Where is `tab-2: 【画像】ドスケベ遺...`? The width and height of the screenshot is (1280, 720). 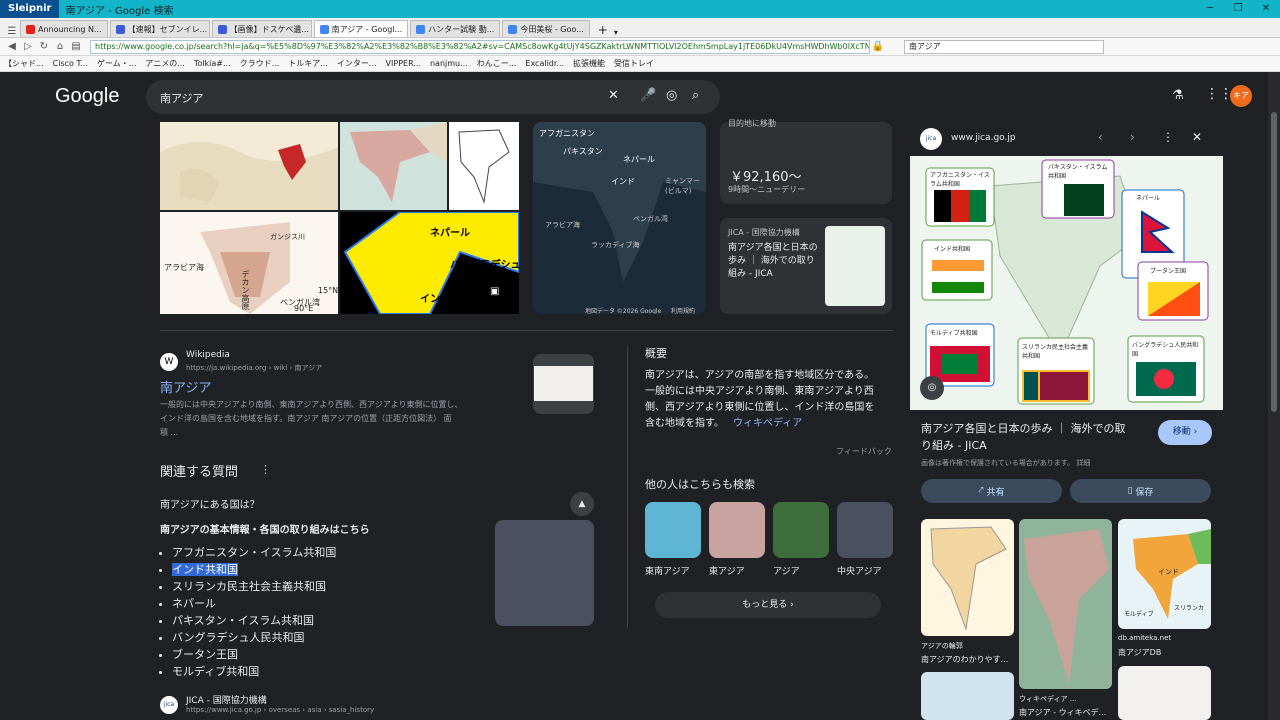
tab-2: 【画像】ドスケベ遺... is located at coordinates (261, 28).